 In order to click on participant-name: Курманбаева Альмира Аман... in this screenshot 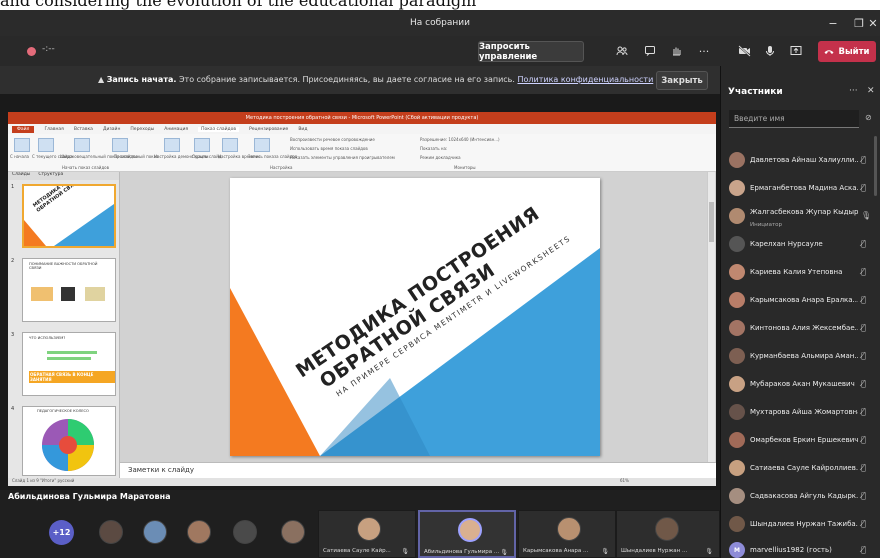, I will do `click(804, 356)`.